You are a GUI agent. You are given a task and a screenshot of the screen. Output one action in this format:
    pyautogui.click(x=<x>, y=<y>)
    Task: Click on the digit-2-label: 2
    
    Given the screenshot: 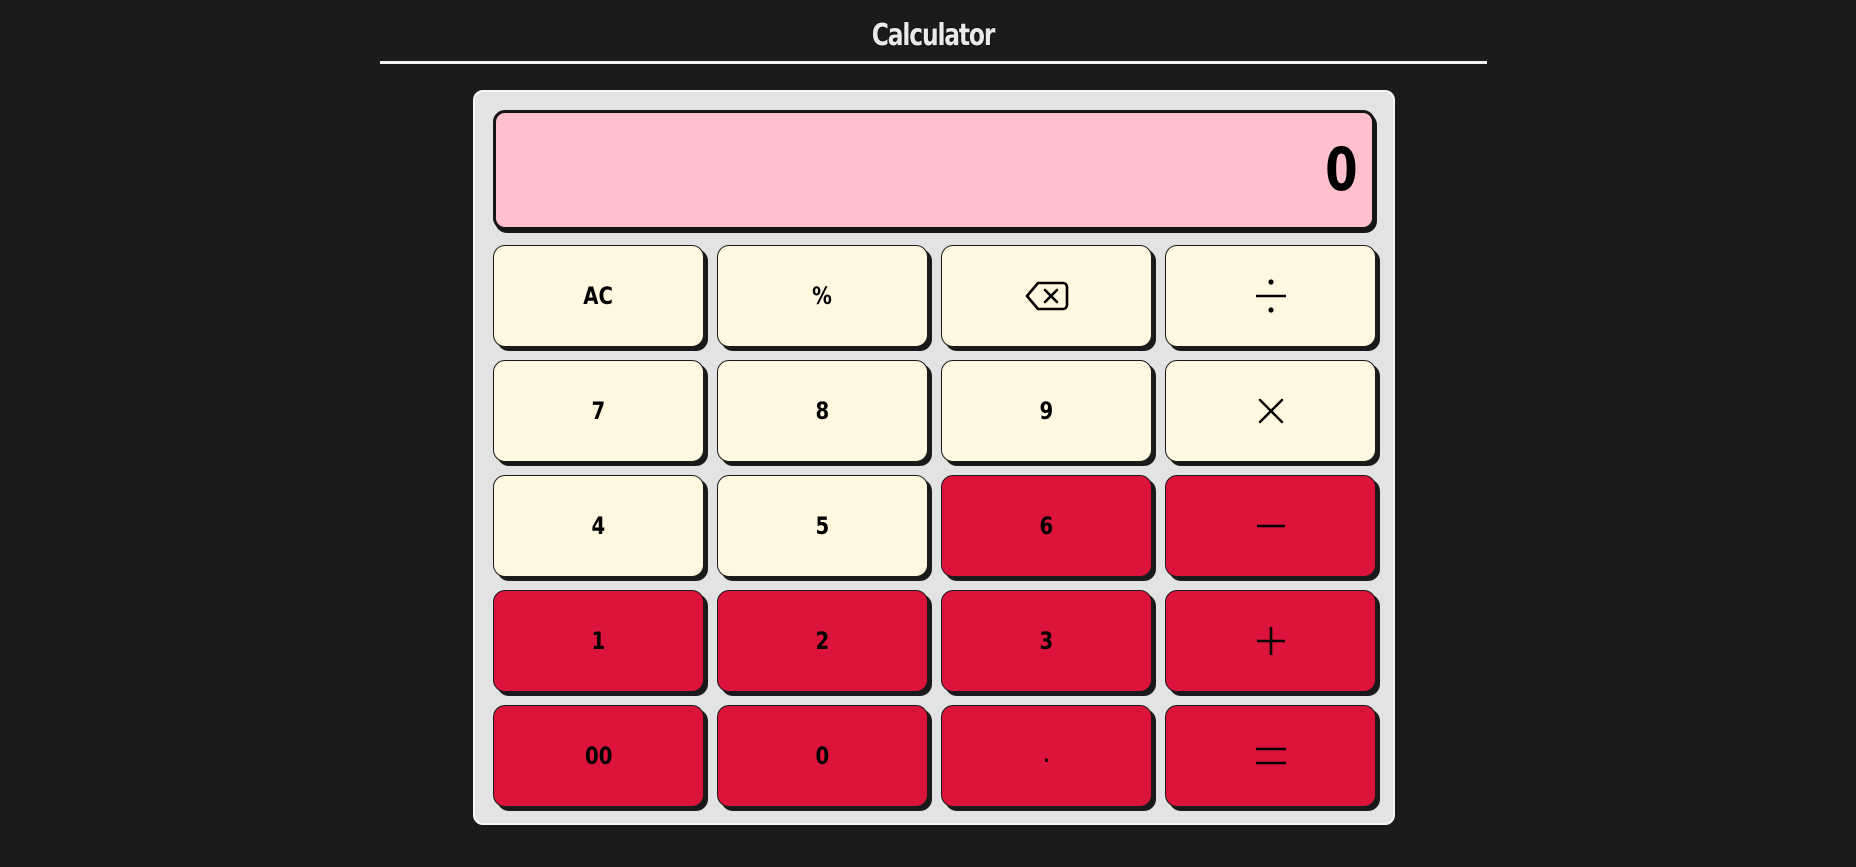 What is the action you would take?
    pyautogui.click(x=822, y=641)
    